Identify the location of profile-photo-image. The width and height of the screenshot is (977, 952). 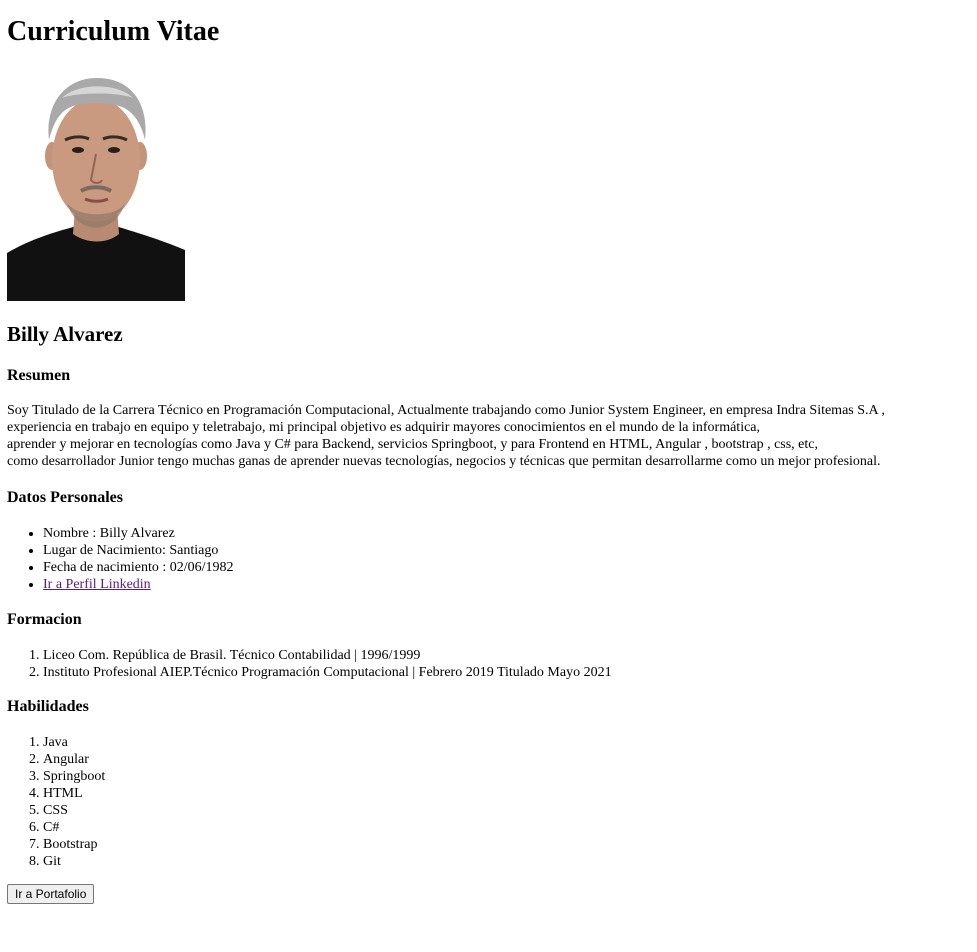
(96, 184).